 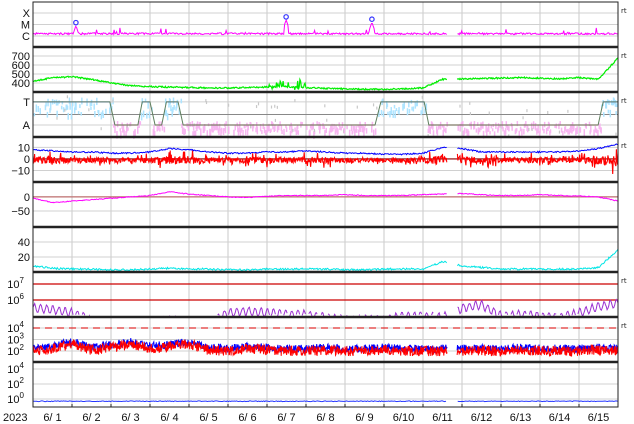 I want to click on tick-text: 40, so click(x=24, y=243).